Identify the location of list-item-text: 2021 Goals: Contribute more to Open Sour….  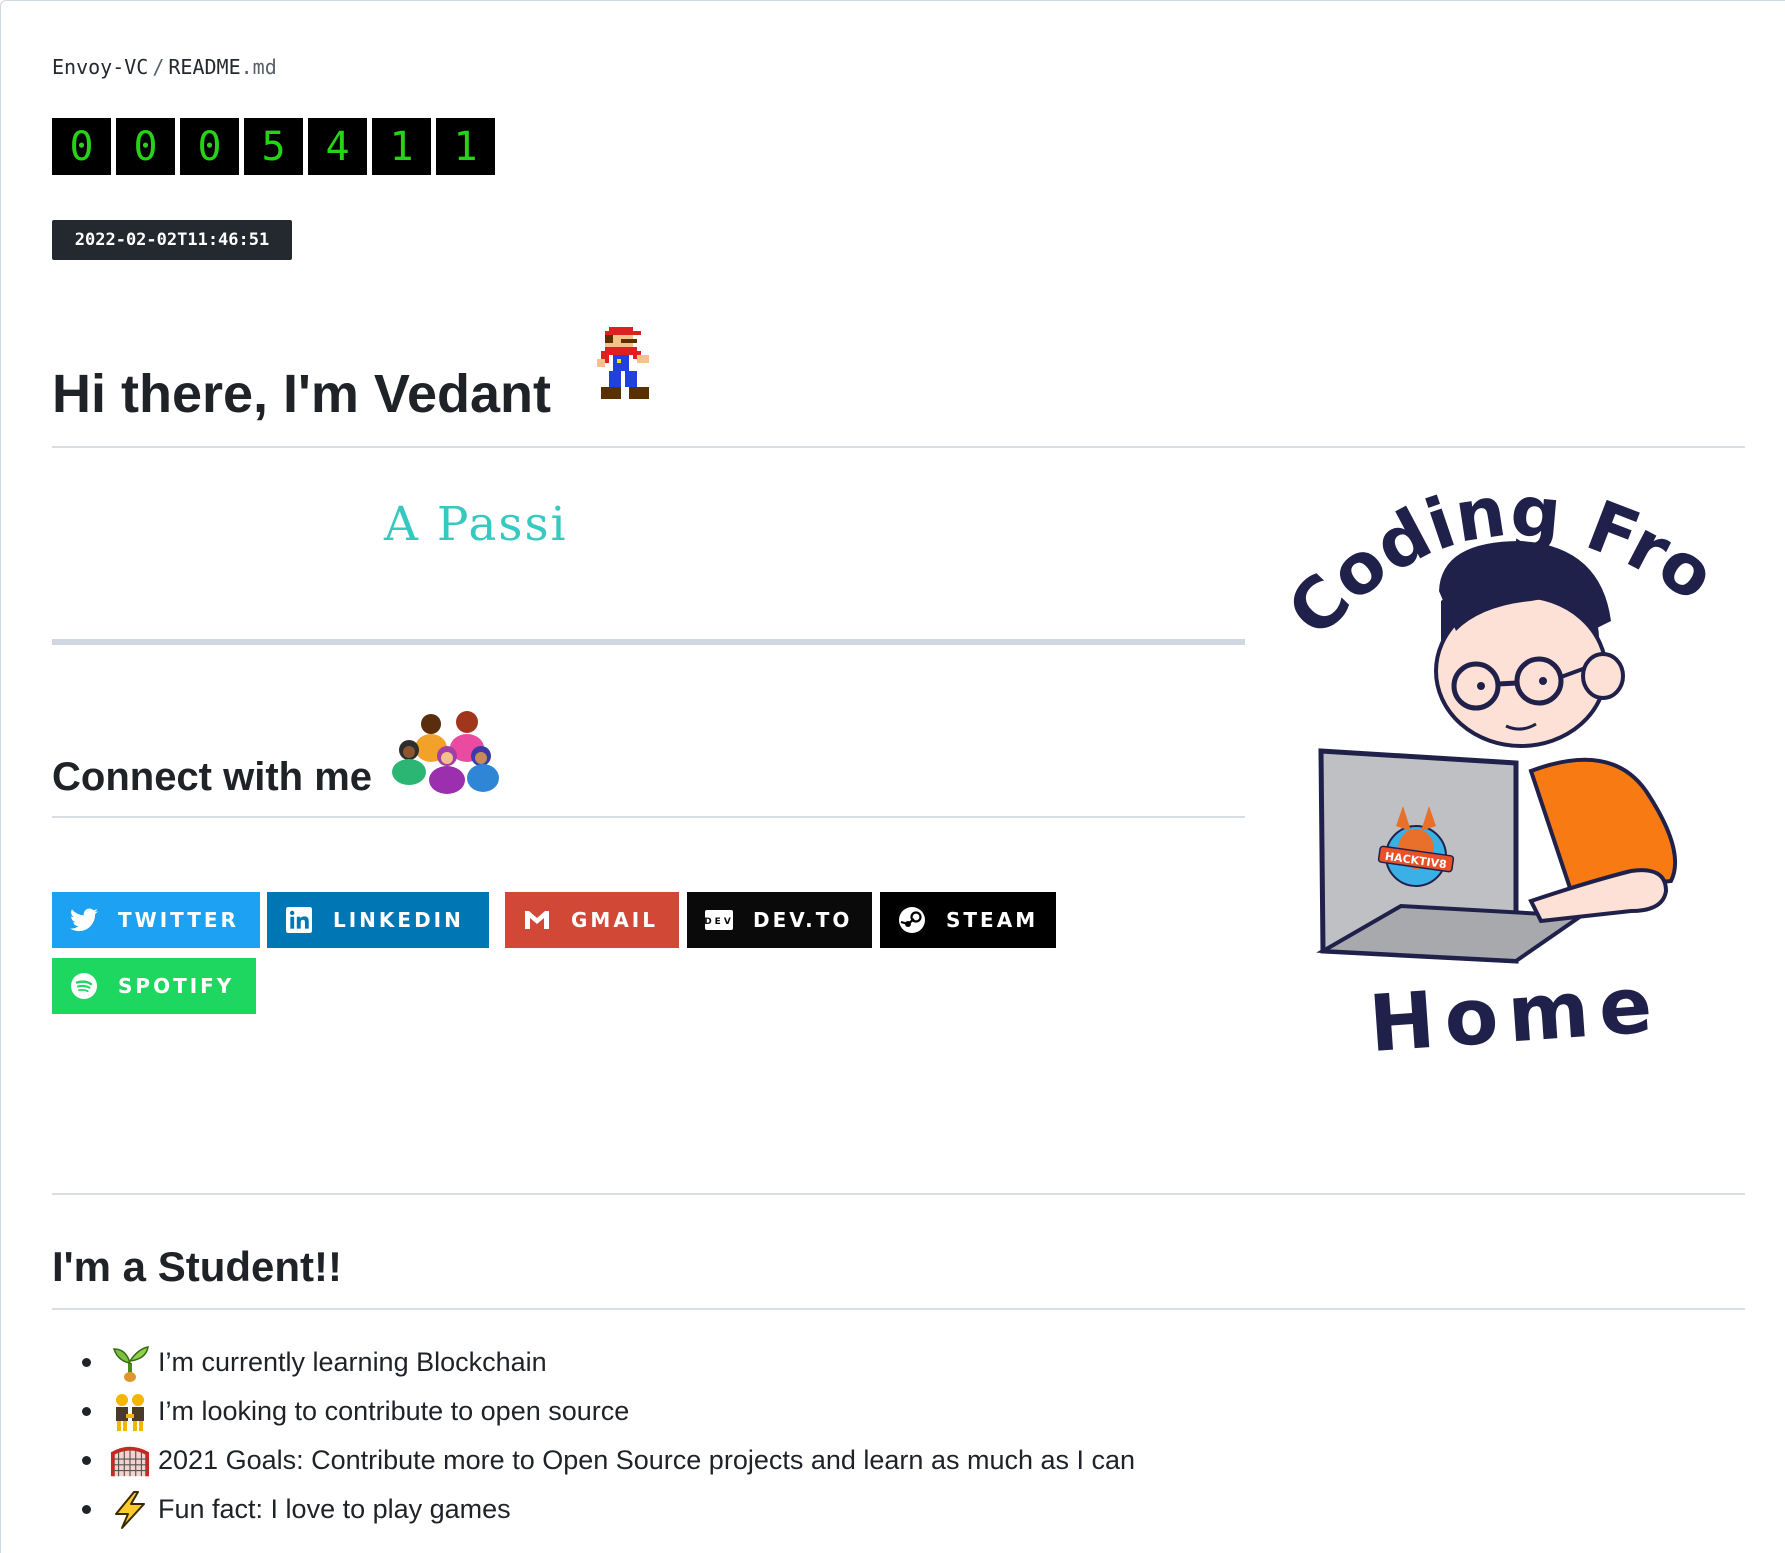
(647, 1460).